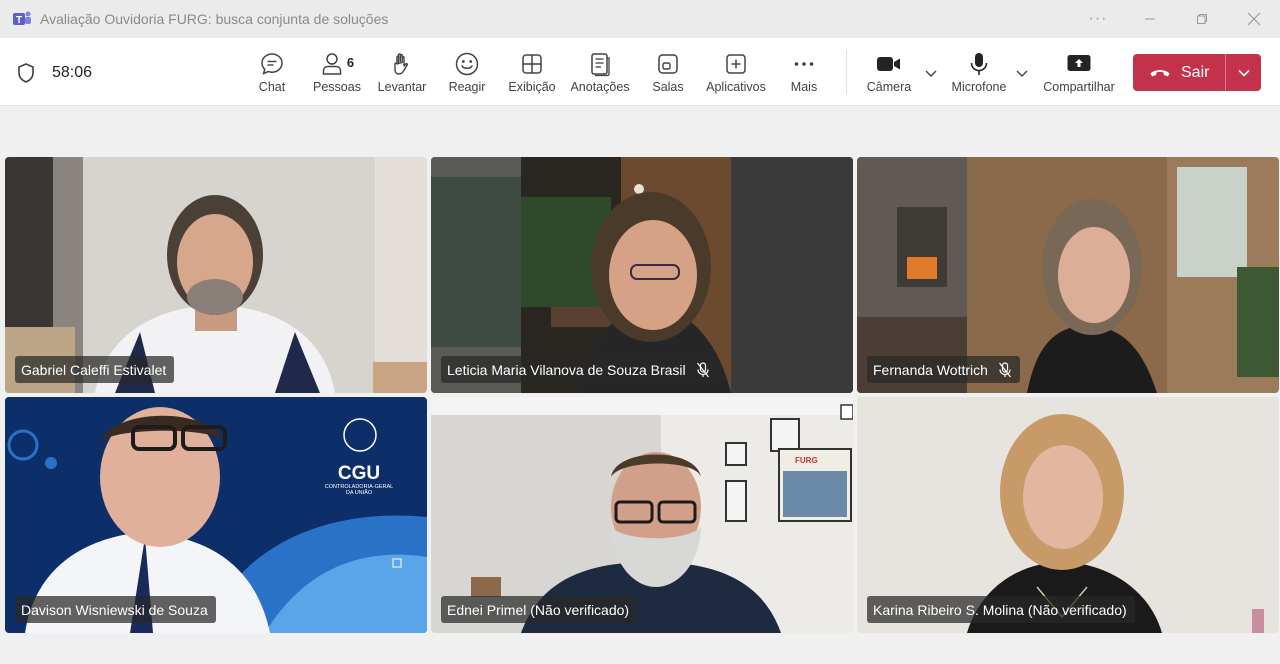  Describe the element at coordinates (979, 87) in the screenshot. I see `microphone-label: Microfone` at that location.